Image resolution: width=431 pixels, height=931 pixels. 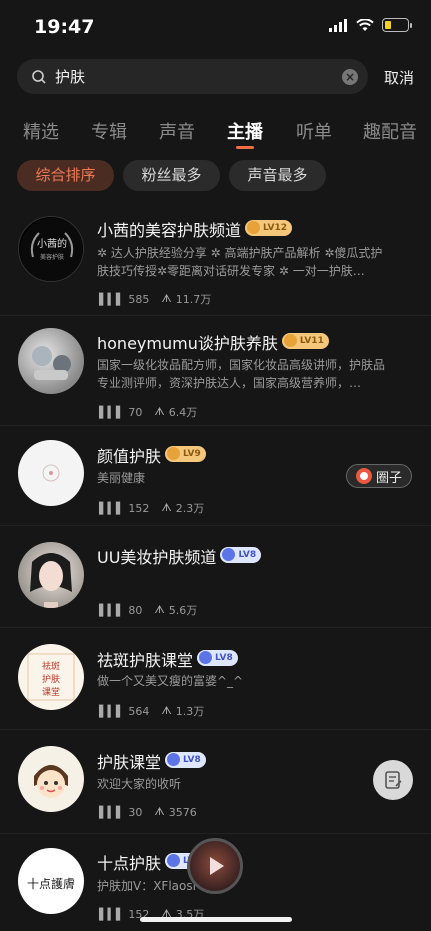 I want to click on status-bar: 19:47, so click(x=215, y=26).